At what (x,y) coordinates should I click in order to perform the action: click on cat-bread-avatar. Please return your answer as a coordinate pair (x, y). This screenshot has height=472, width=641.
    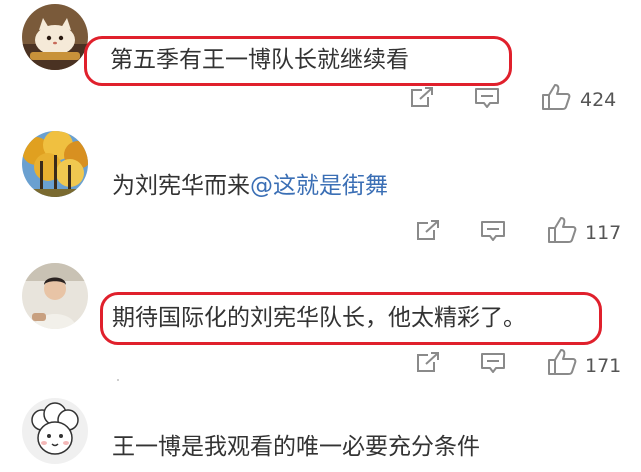
    Looking at the image, I should click on (55, 37).